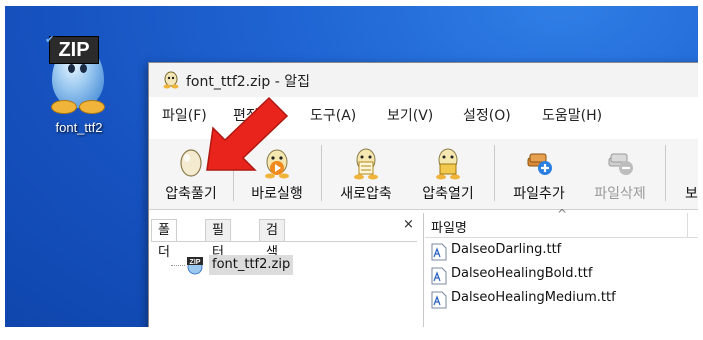 Image resolution: width=703 pixels, height=340 pixels. What do you see at coordinates (408, 224) in the screenshot?
I see `close-icon: ×` at bounding box center [408, 224].